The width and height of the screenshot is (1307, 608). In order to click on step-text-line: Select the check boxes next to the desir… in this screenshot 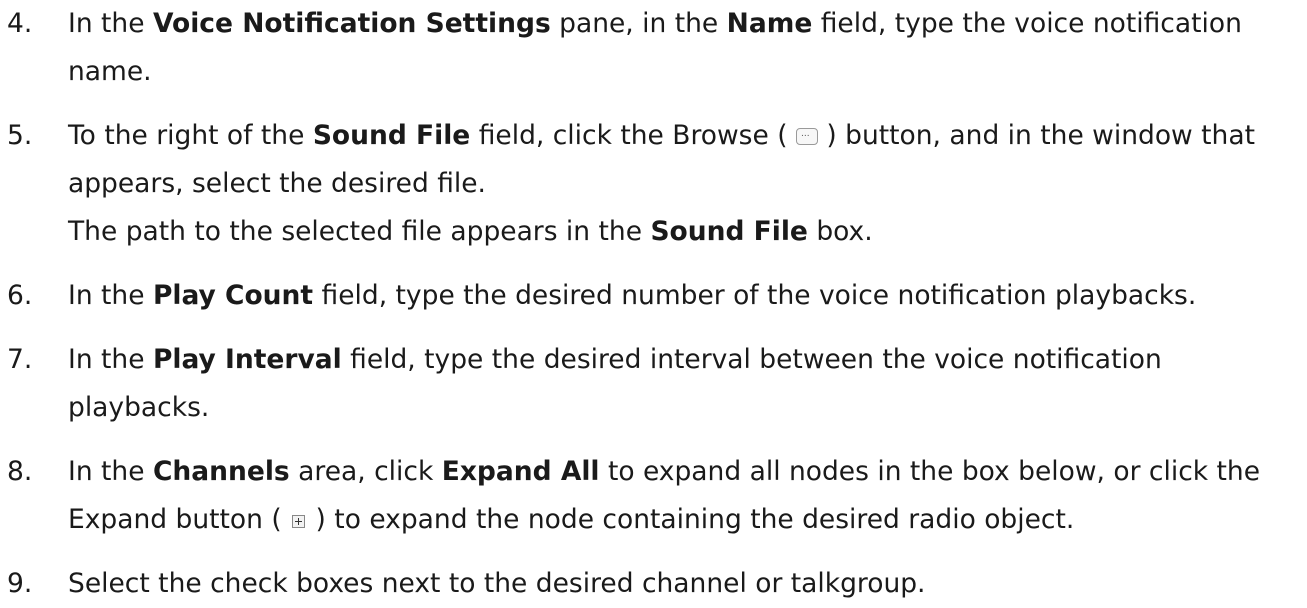, I will do `click(497, 584)`.